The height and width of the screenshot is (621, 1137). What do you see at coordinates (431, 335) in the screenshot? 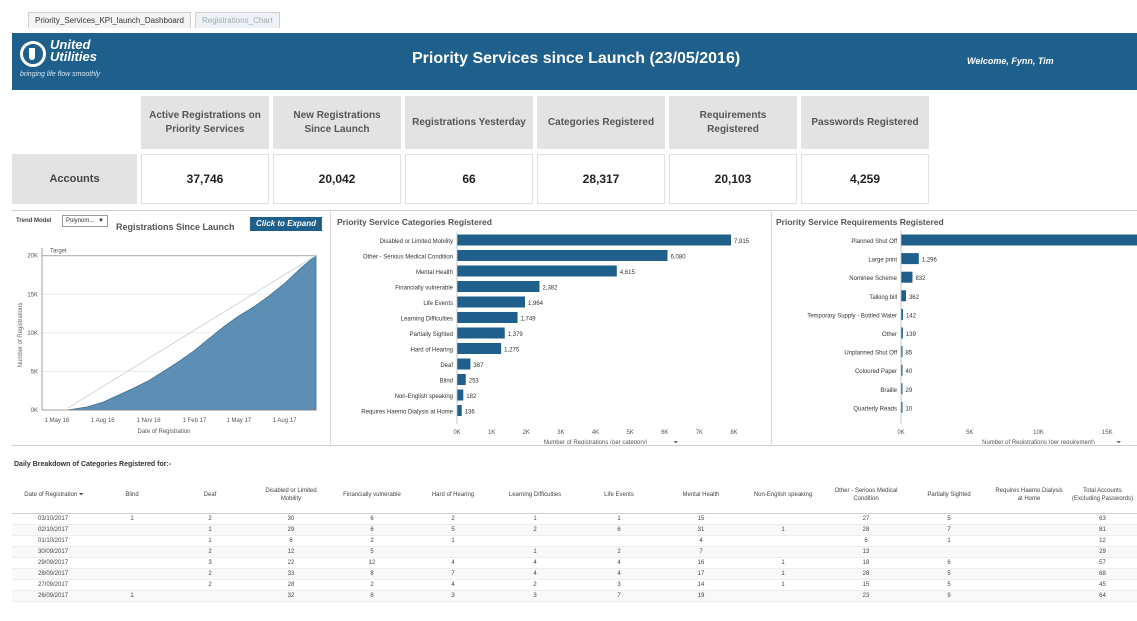
I see `category-label: Partially Sighted` at bounding box center [431, 335].